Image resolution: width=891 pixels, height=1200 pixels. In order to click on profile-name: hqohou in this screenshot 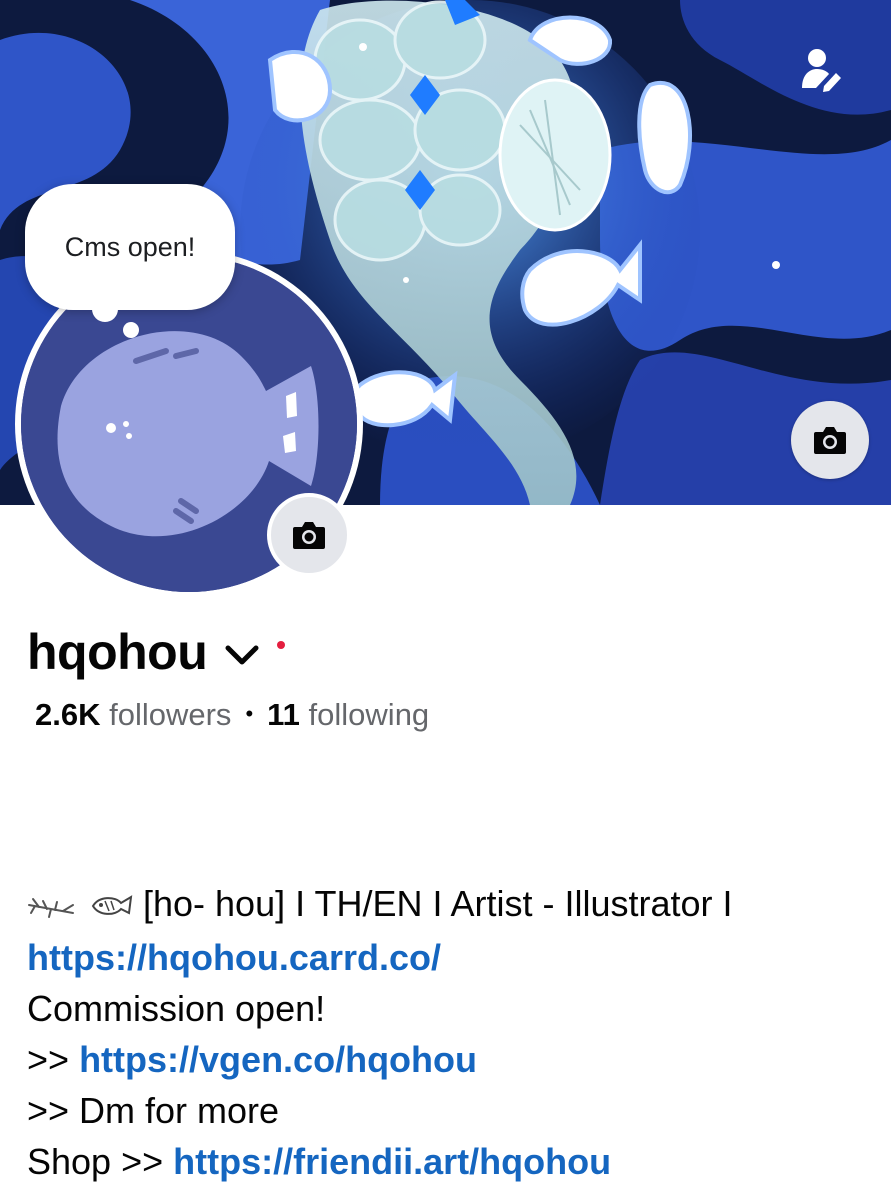, I will do `click(117, 652)`.